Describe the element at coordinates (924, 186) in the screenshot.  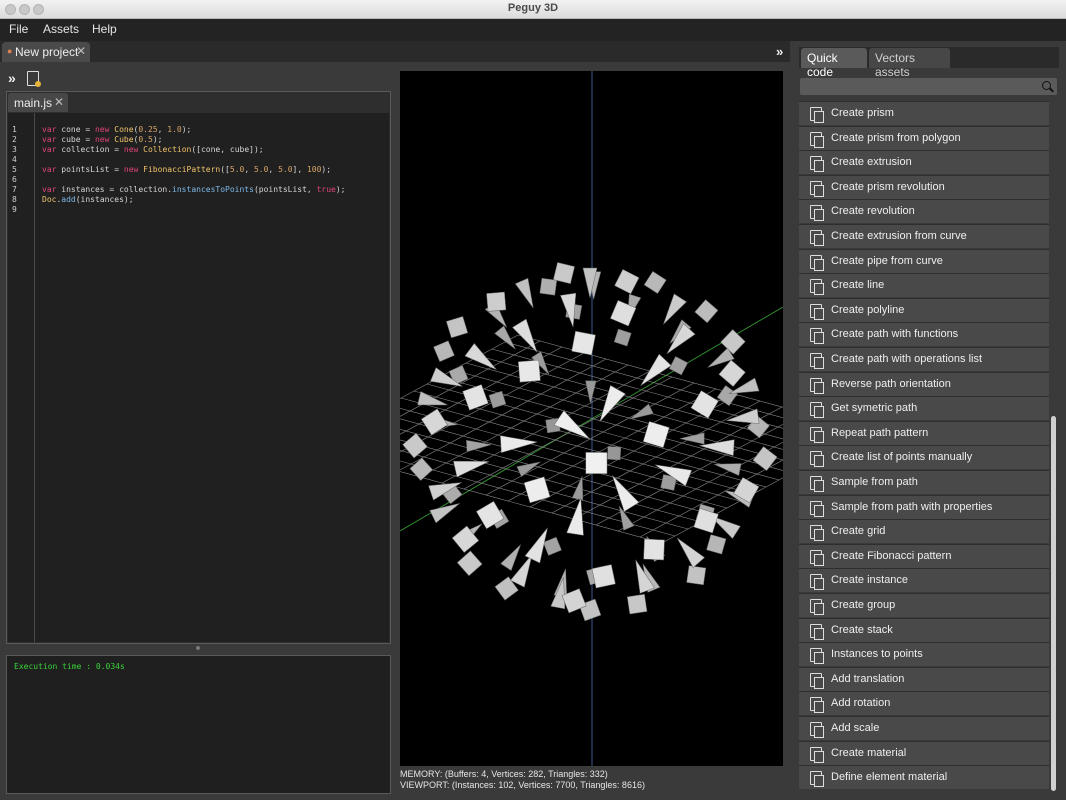
I see `quick-code-item: Create prism revolution` at that location.